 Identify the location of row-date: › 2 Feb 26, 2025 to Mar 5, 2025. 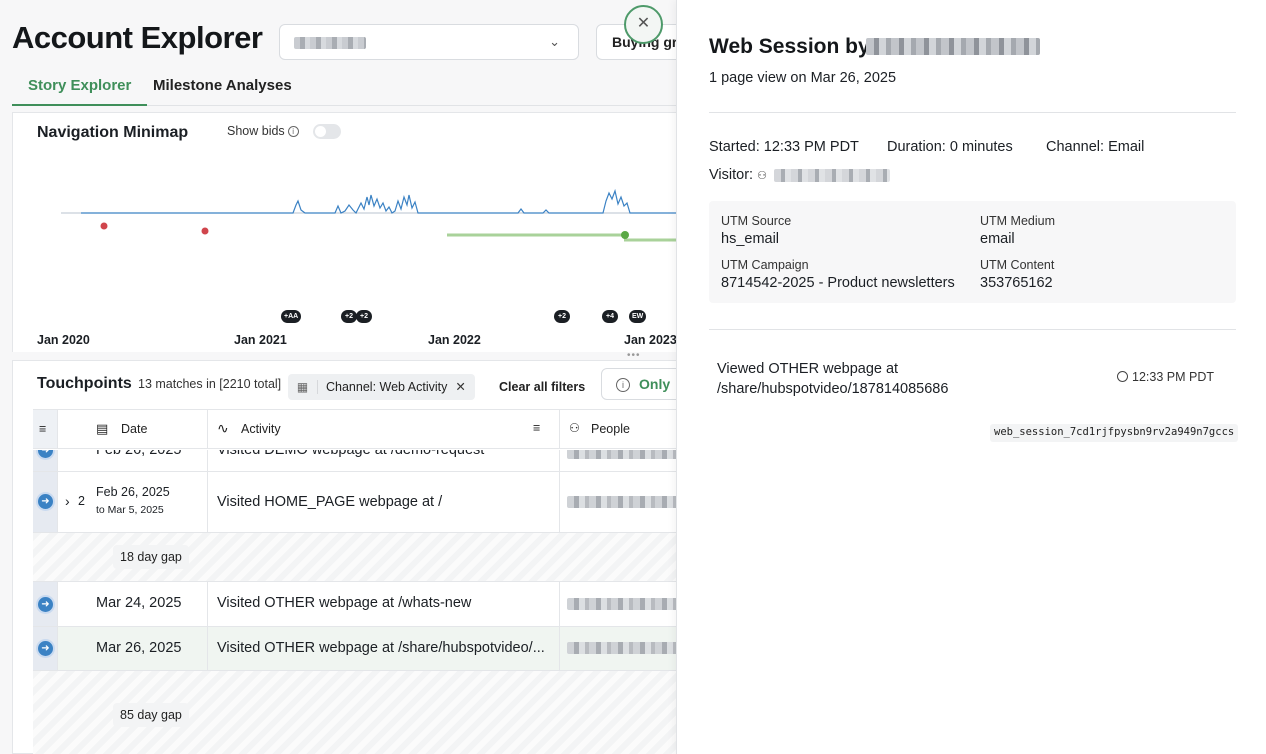
(133, 502).